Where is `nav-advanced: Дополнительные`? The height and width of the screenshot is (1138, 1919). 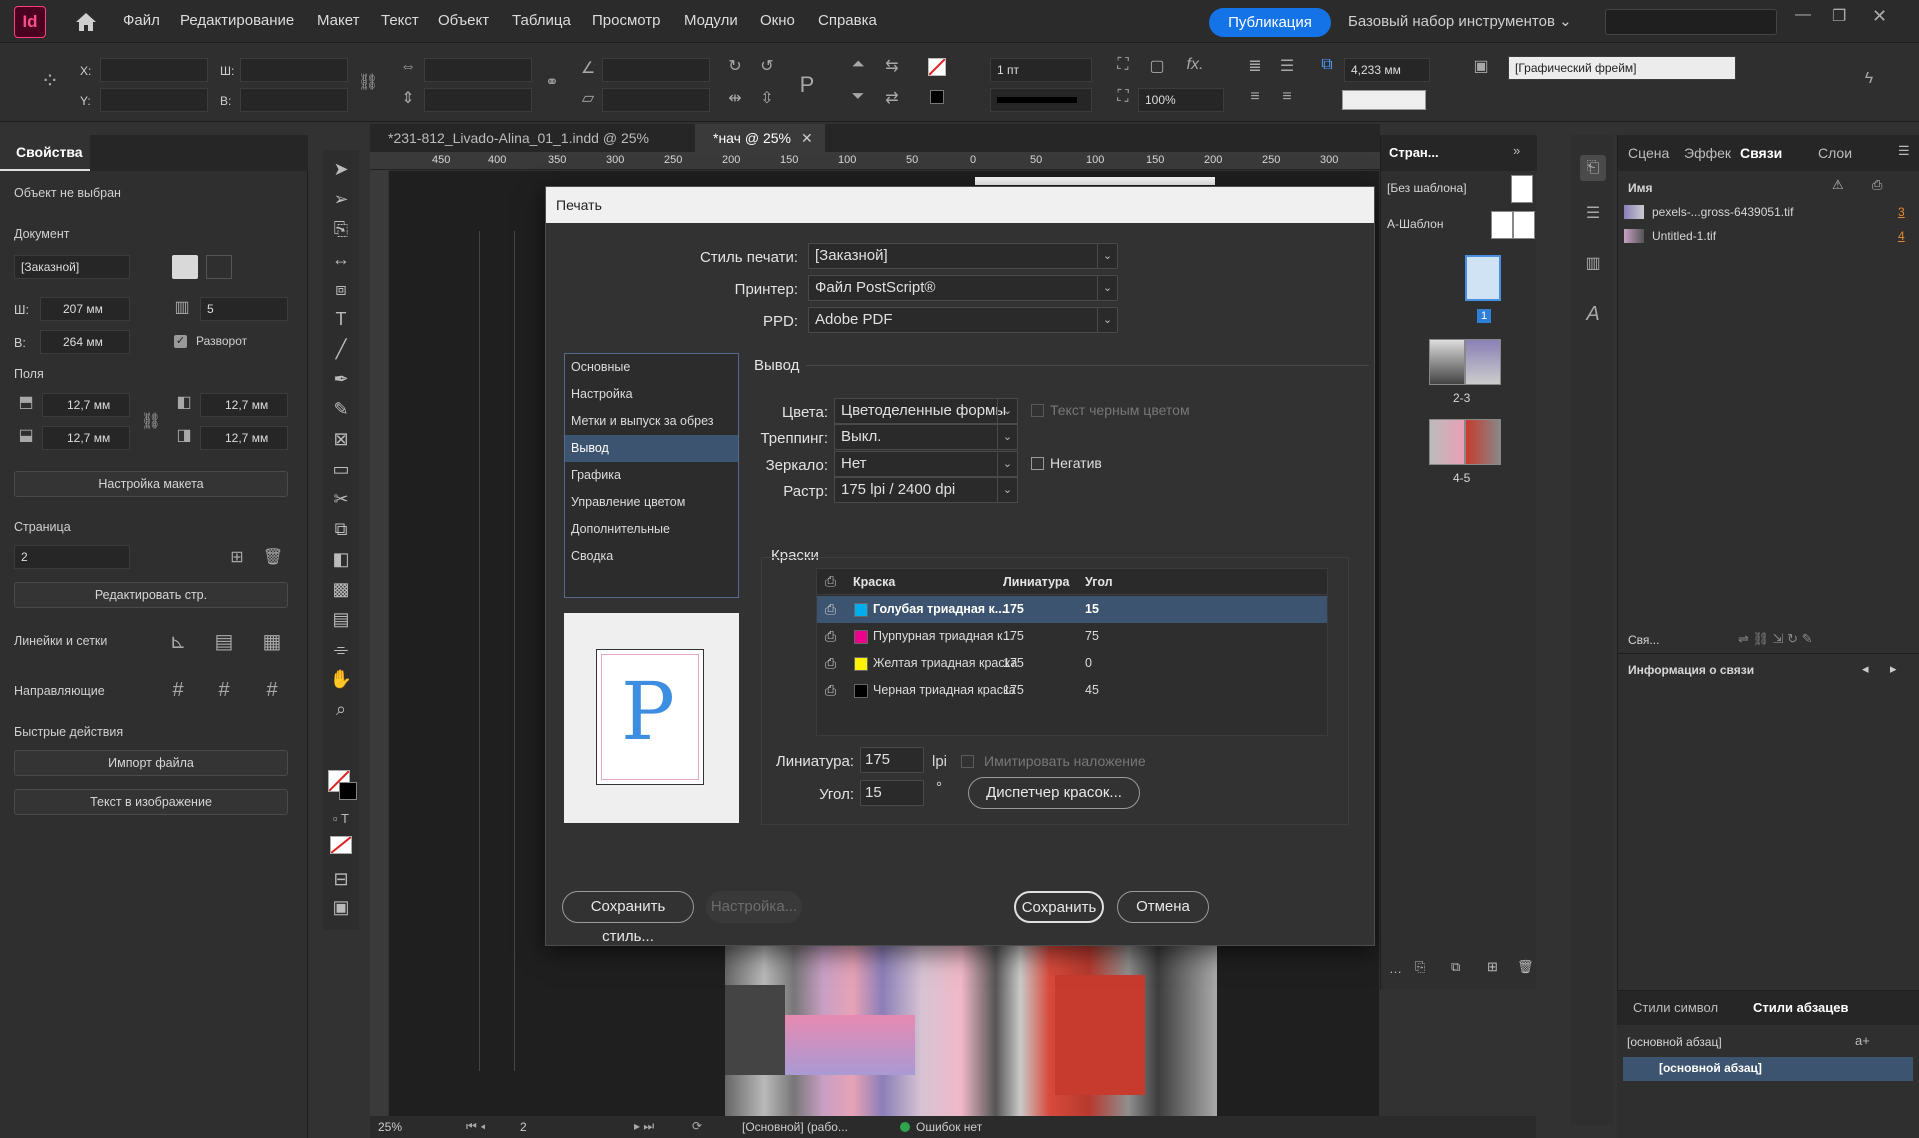 nav-advanced: Дополнительные is located at coordinates (651, 529).